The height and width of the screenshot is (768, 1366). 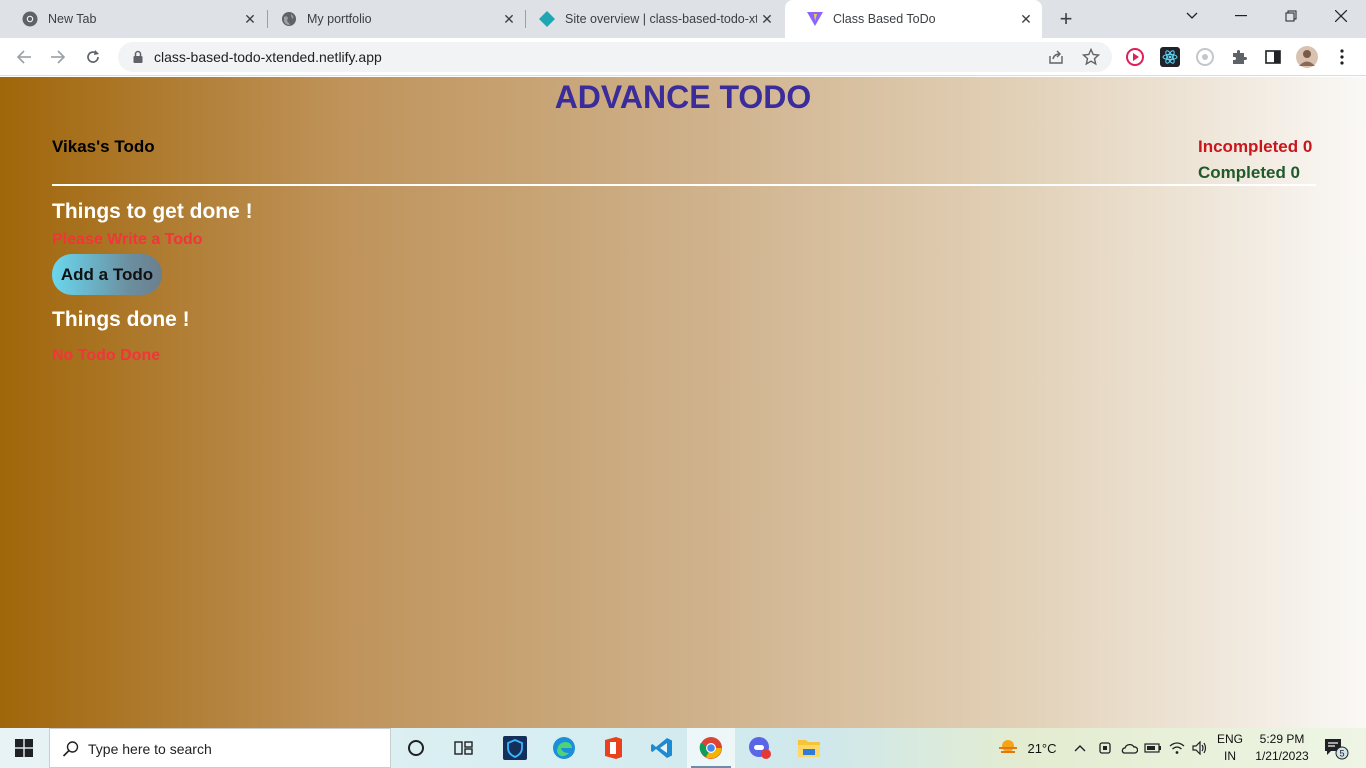 I want to click on taskbar-clock: 5:29 PM 1/21/2023, so click(x=1282, y=748).